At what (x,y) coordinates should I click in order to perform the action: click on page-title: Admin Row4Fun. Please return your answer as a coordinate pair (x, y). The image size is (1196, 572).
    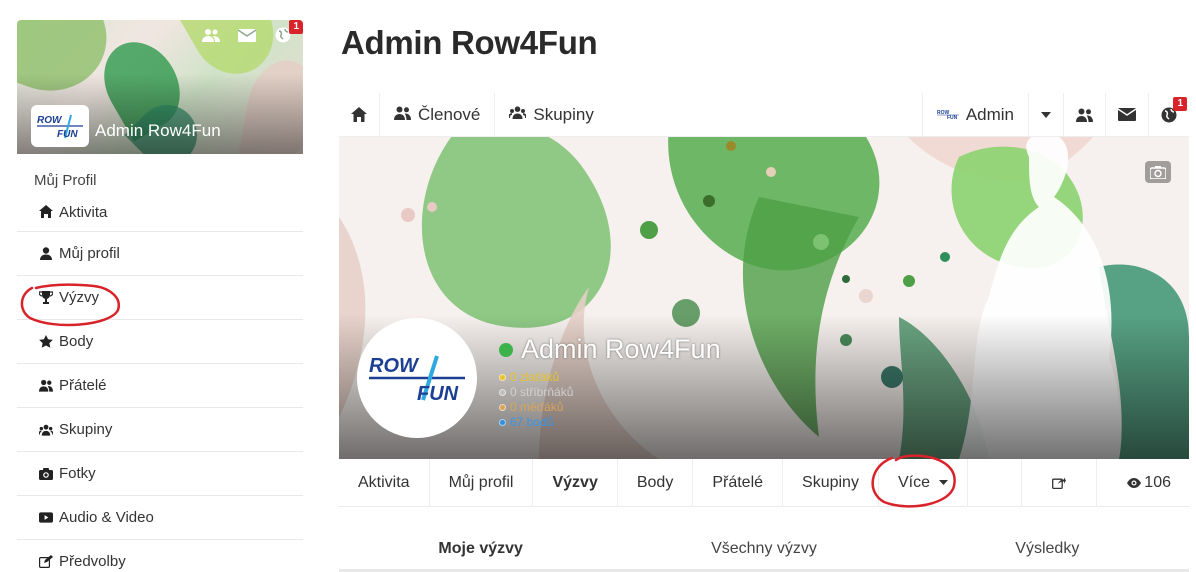
    Looking at the image, I should click on (469, 42).